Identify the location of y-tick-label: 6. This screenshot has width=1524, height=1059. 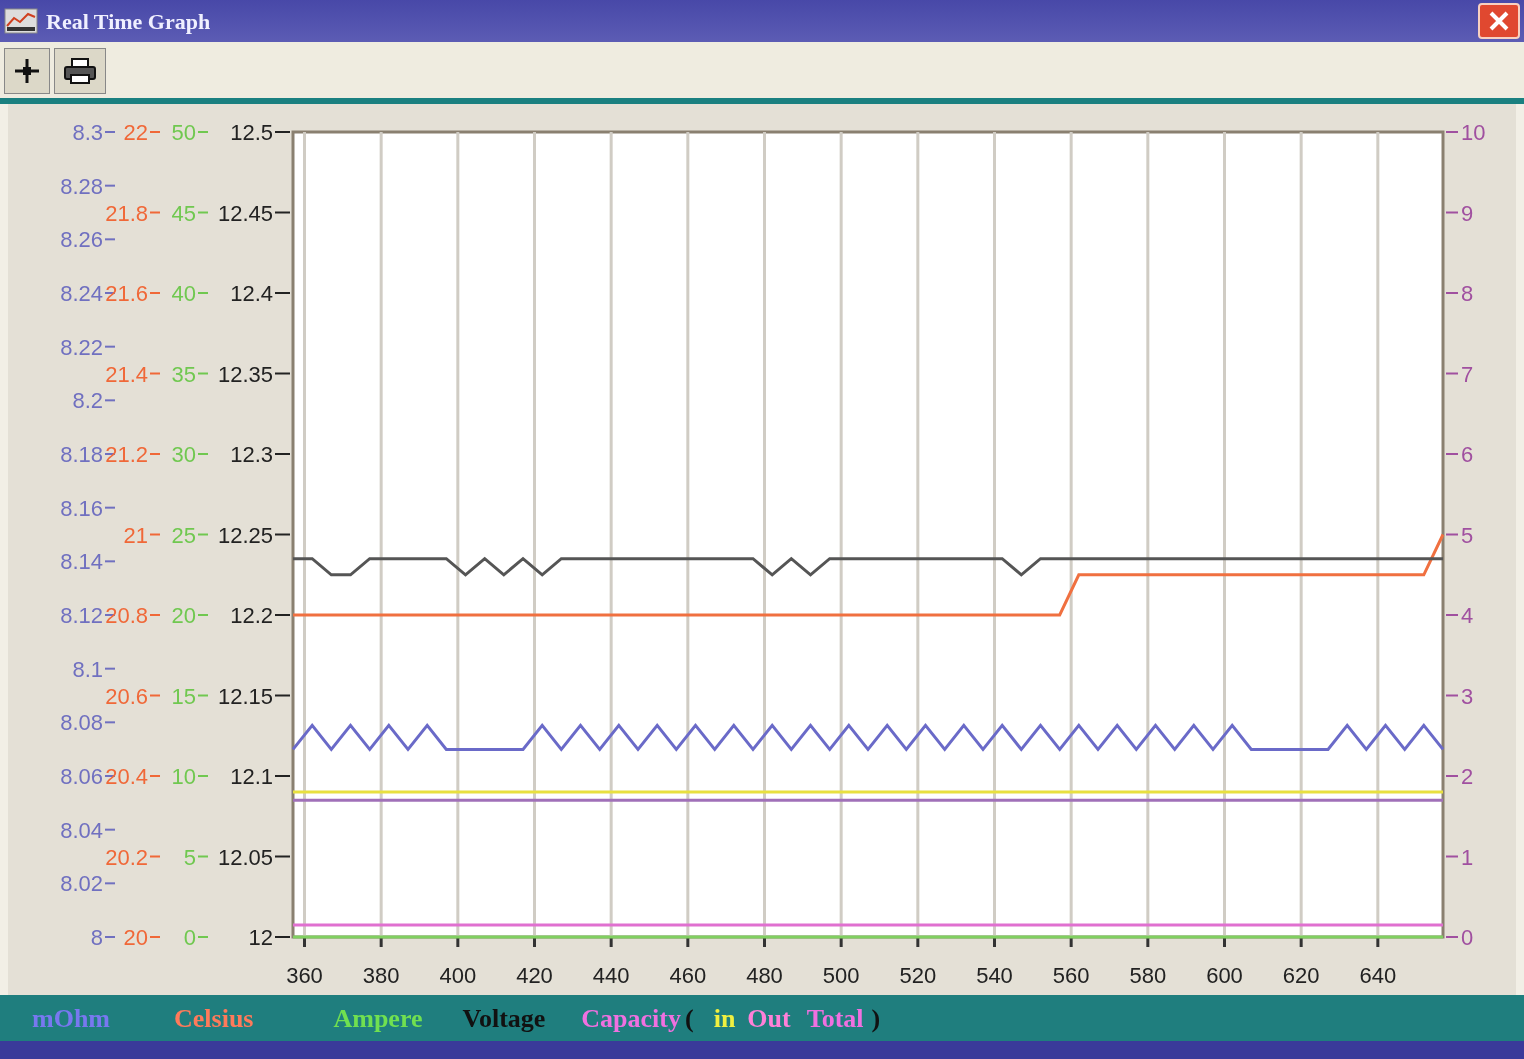
(1467, 454).